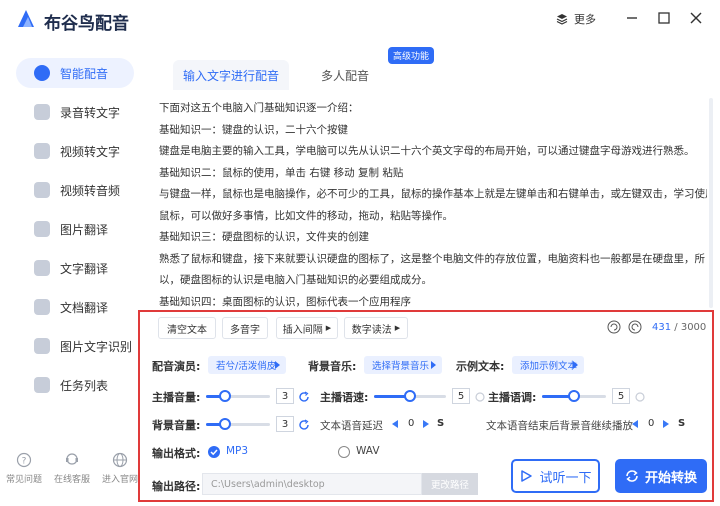  What do you see at coordinates (187, 328) in the screenshot?
I see `clear-text-button: 清空文本` at bounding box center [187, 328].